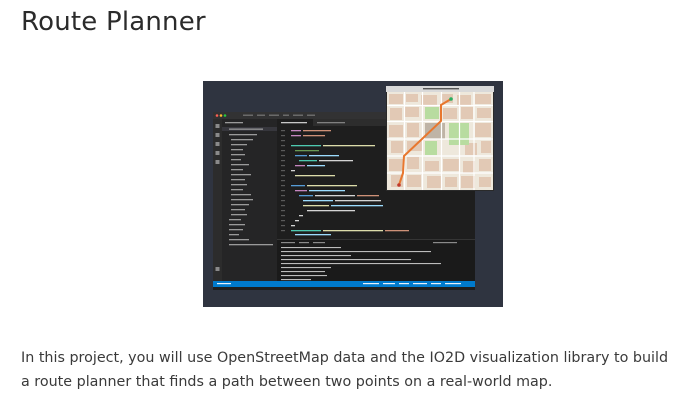 The height and width of the screenshot is (404, 680). Describe the element at coordinates (113, 22) in the screenshot. I see `page-title: Route Planner` at that location.